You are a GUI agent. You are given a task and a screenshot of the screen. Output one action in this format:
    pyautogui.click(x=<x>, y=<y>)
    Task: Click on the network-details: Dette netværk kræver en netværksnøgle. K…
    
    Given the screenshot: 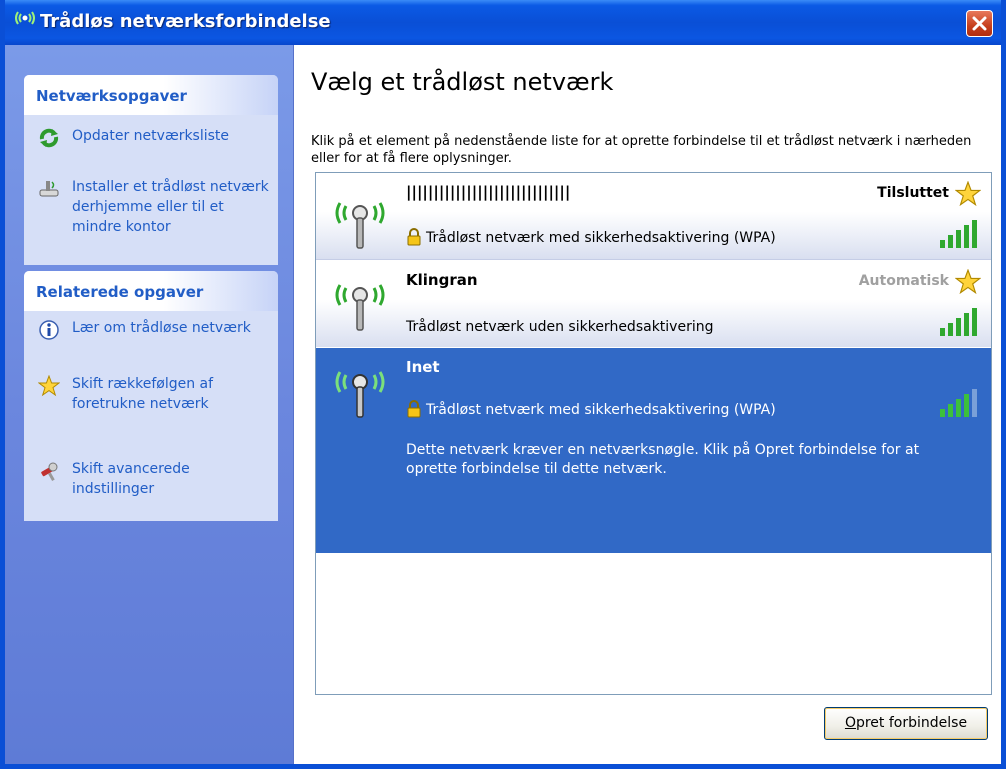 What is the action you would take?
    pyautogui.click(x=663, y=459)
    